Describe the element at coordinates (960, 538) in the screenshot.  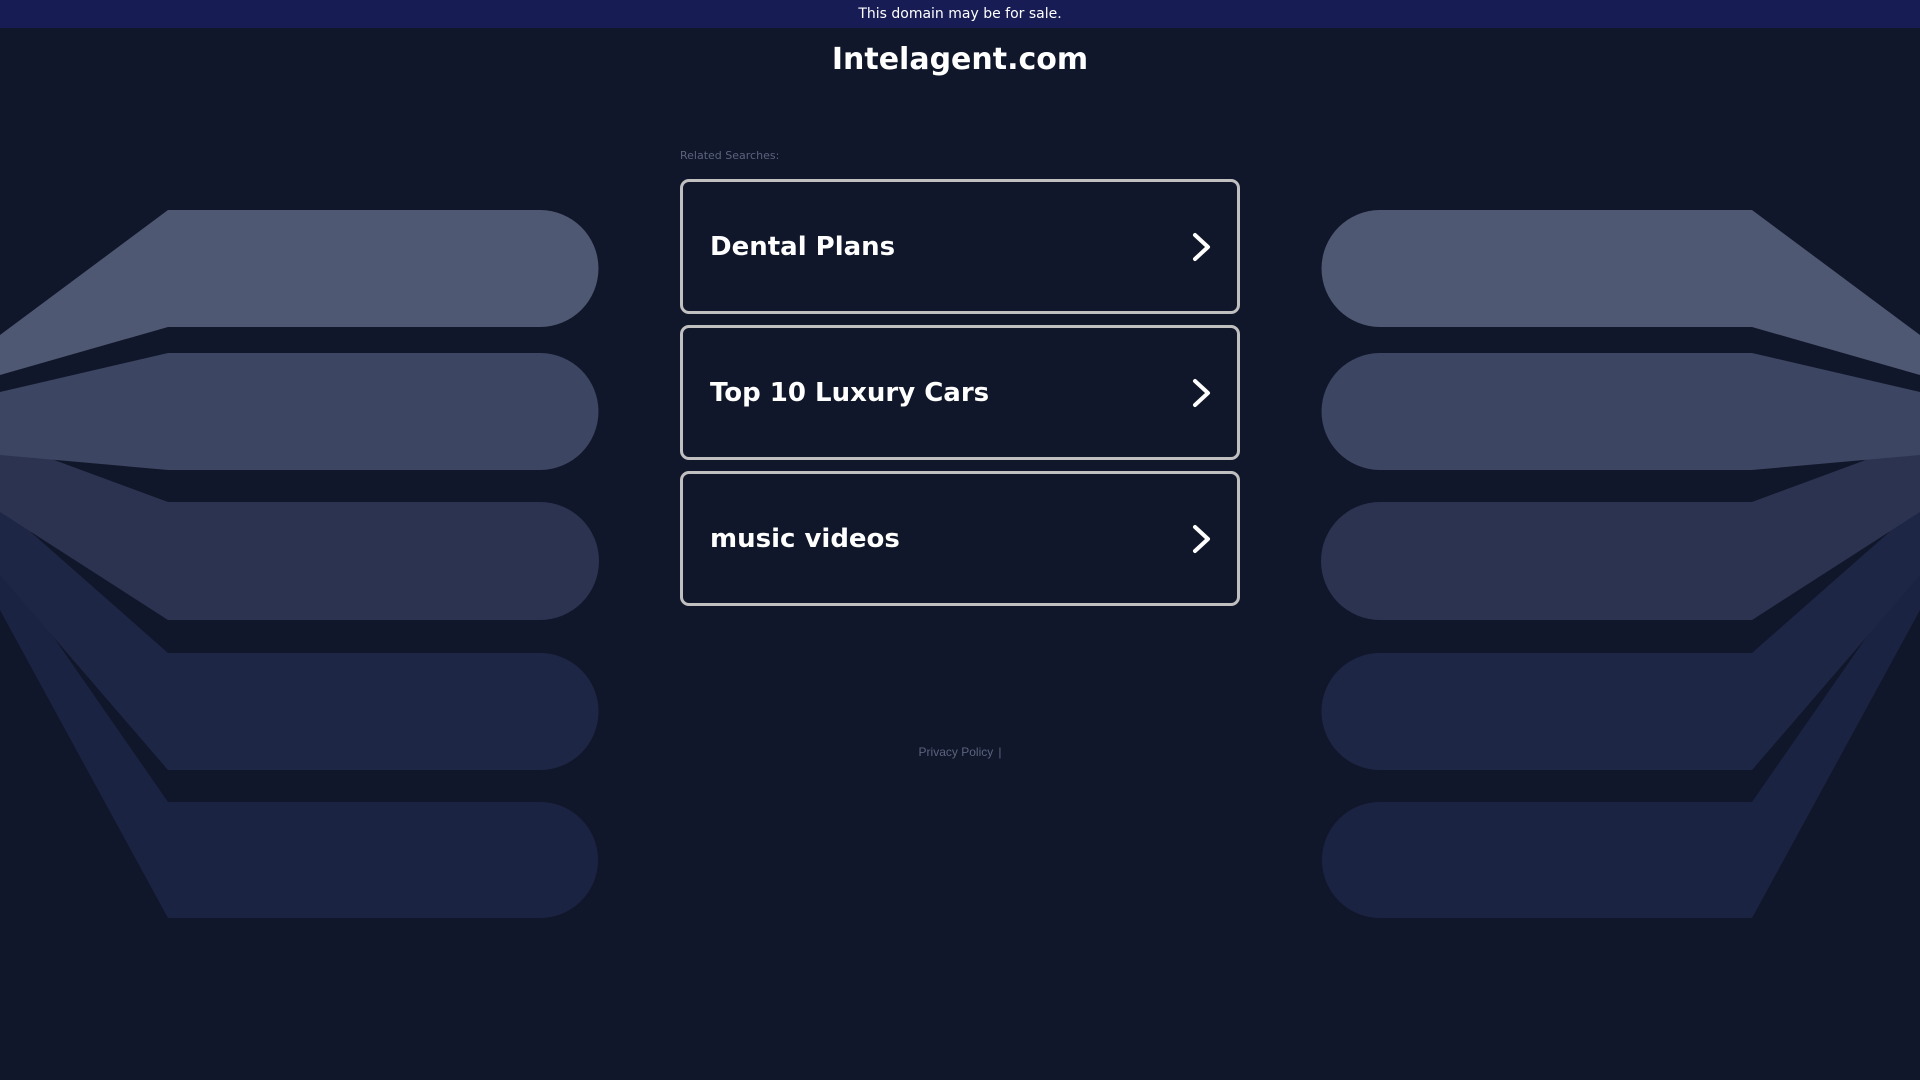
I see `related-search-music-videos: music videos` at that location.